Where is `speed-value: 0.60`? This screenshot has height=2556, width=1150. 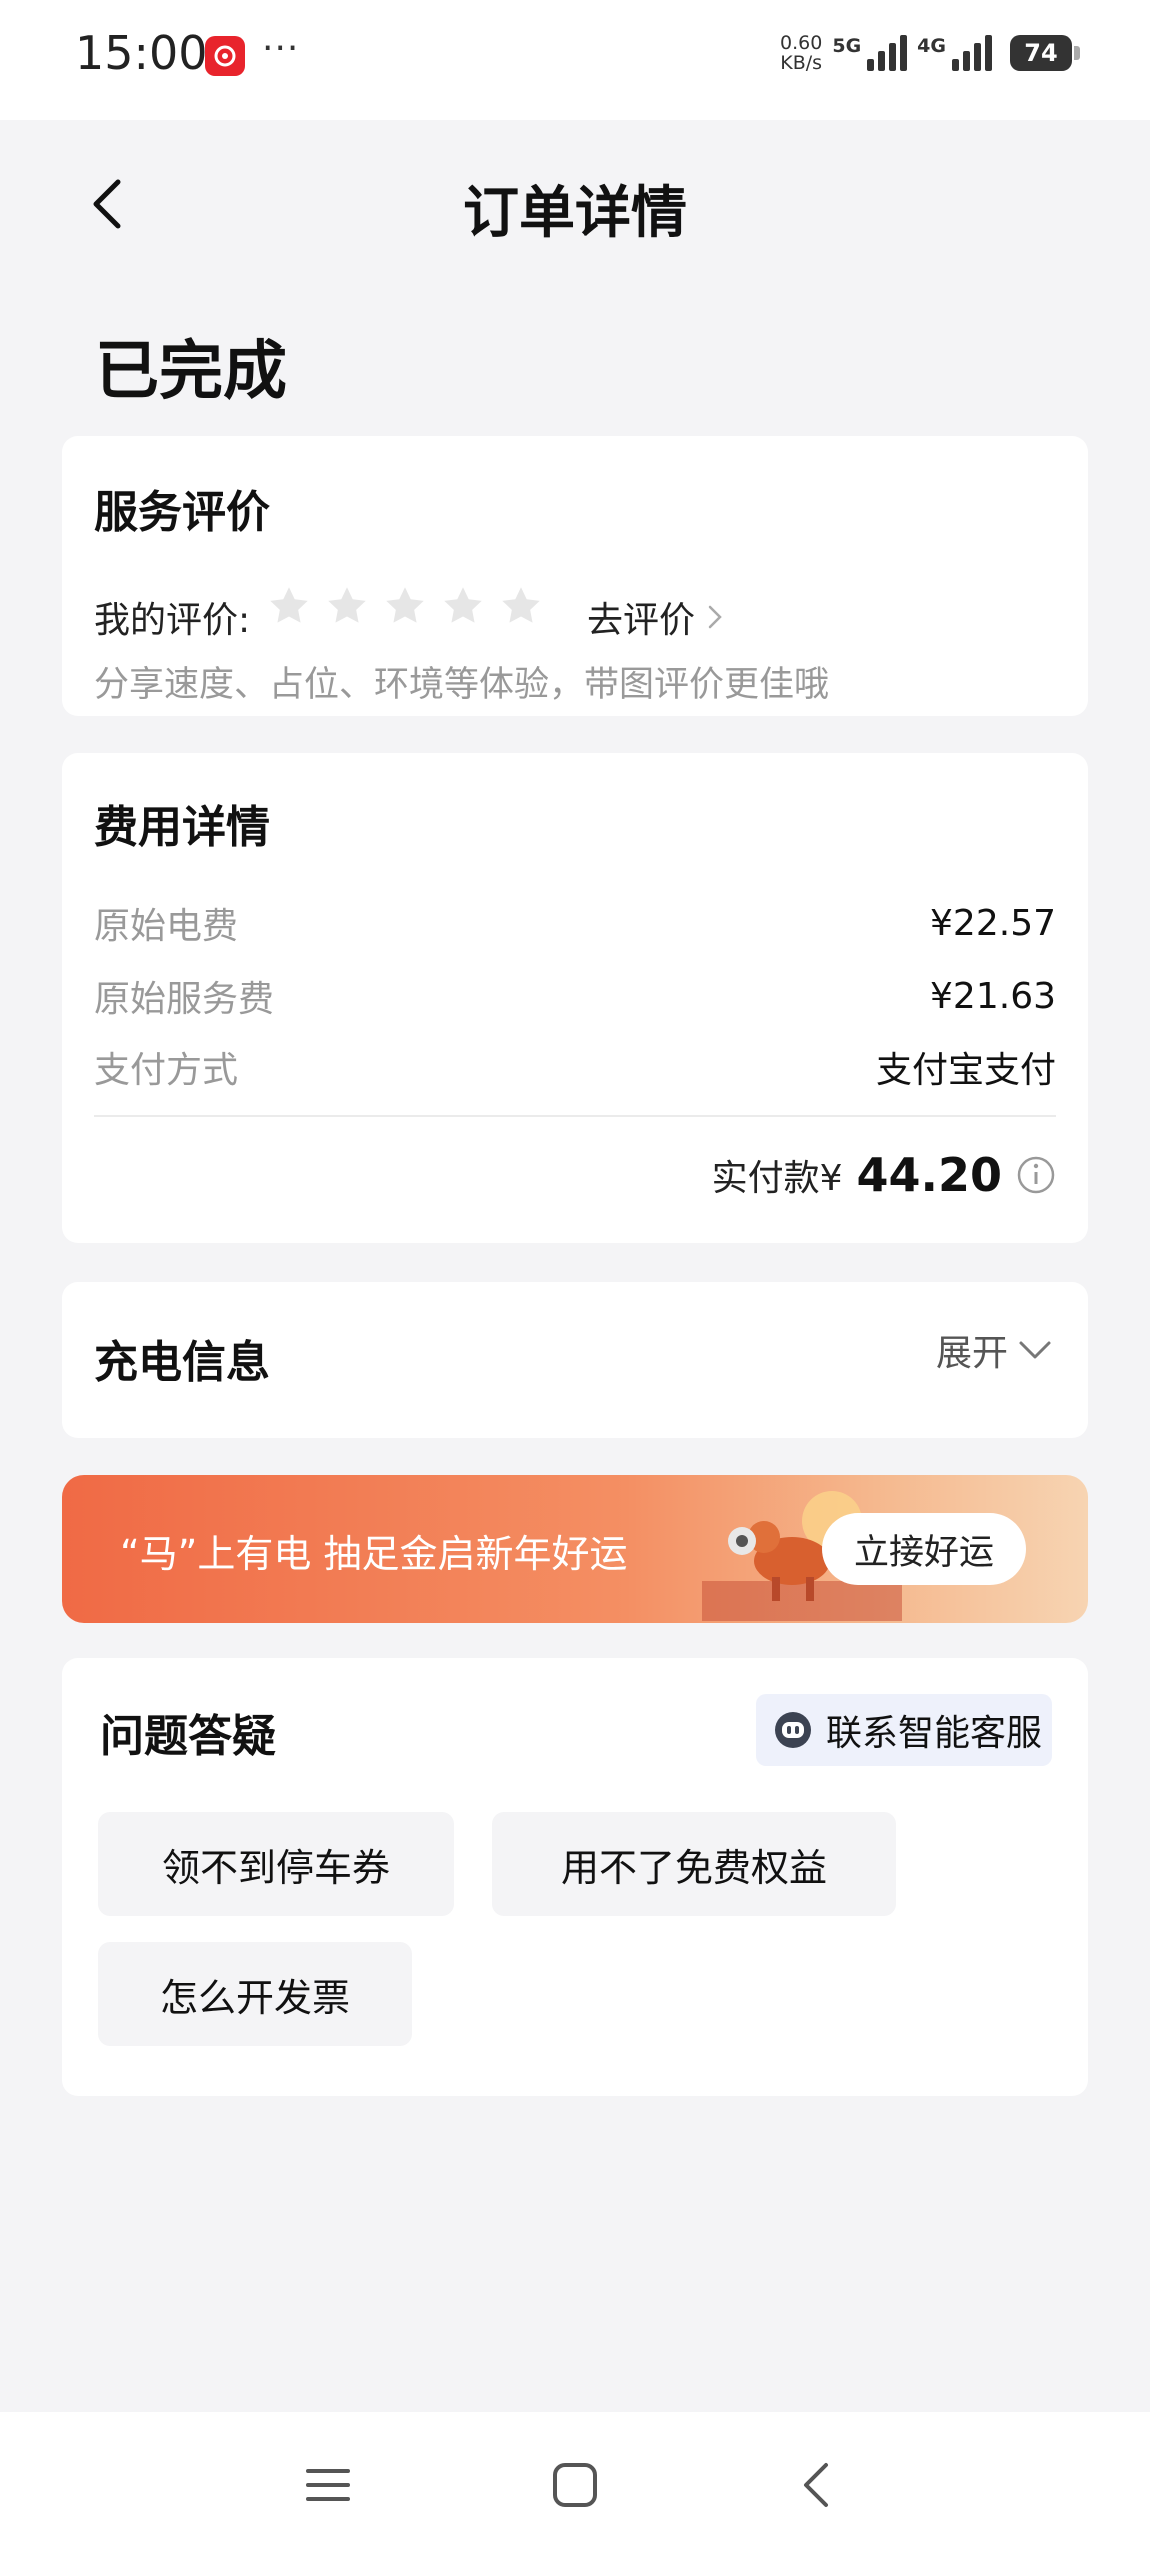
speed-value: 0.60 is located at coordinates (801, 43).